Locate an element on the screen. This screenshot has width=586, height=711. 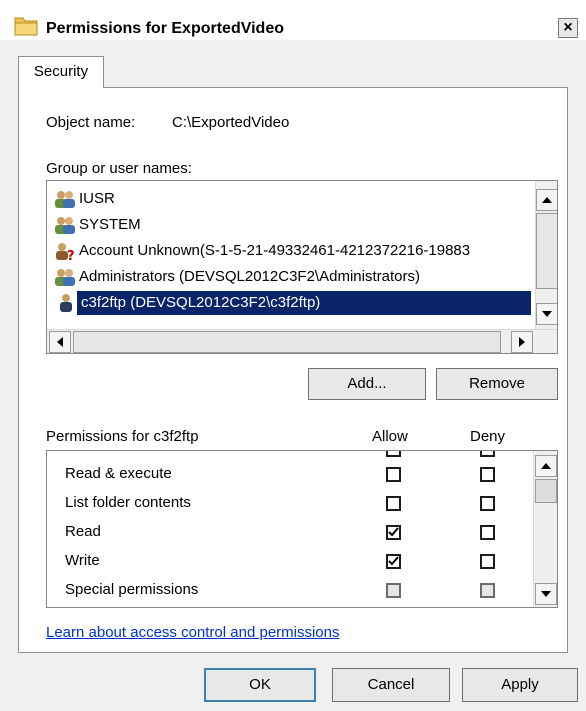
remove-button: Remove is located at coordinates (497, 384).